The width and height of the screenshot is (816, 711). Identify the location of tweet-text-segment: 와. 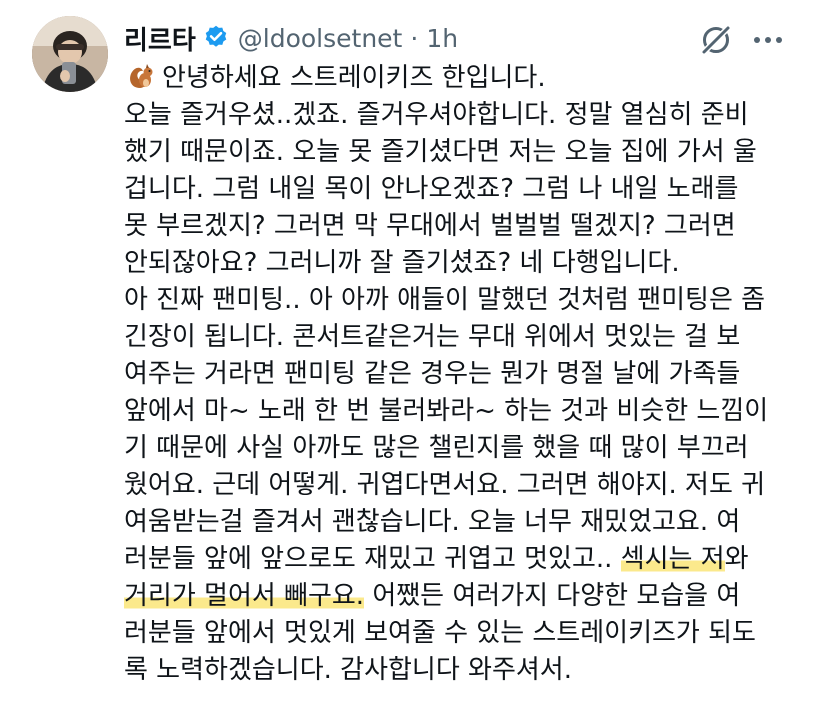
(736, 559).